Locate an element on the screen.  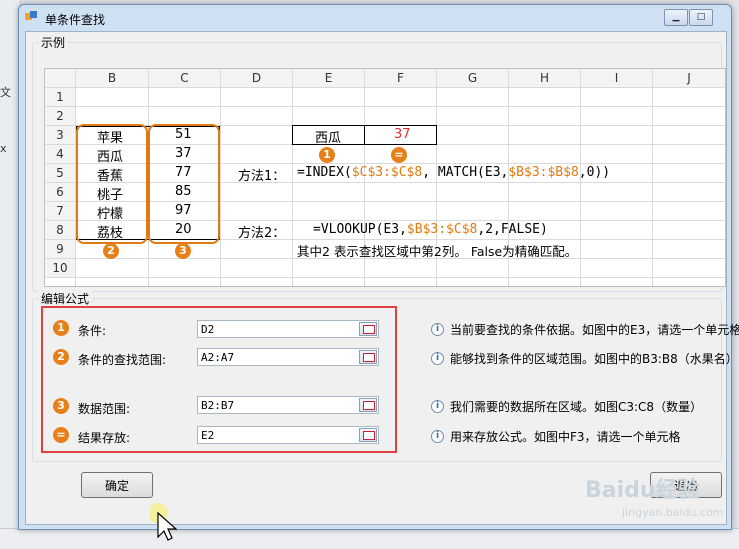
minimize-icon: ▁ is located at coordinates (676, 17).